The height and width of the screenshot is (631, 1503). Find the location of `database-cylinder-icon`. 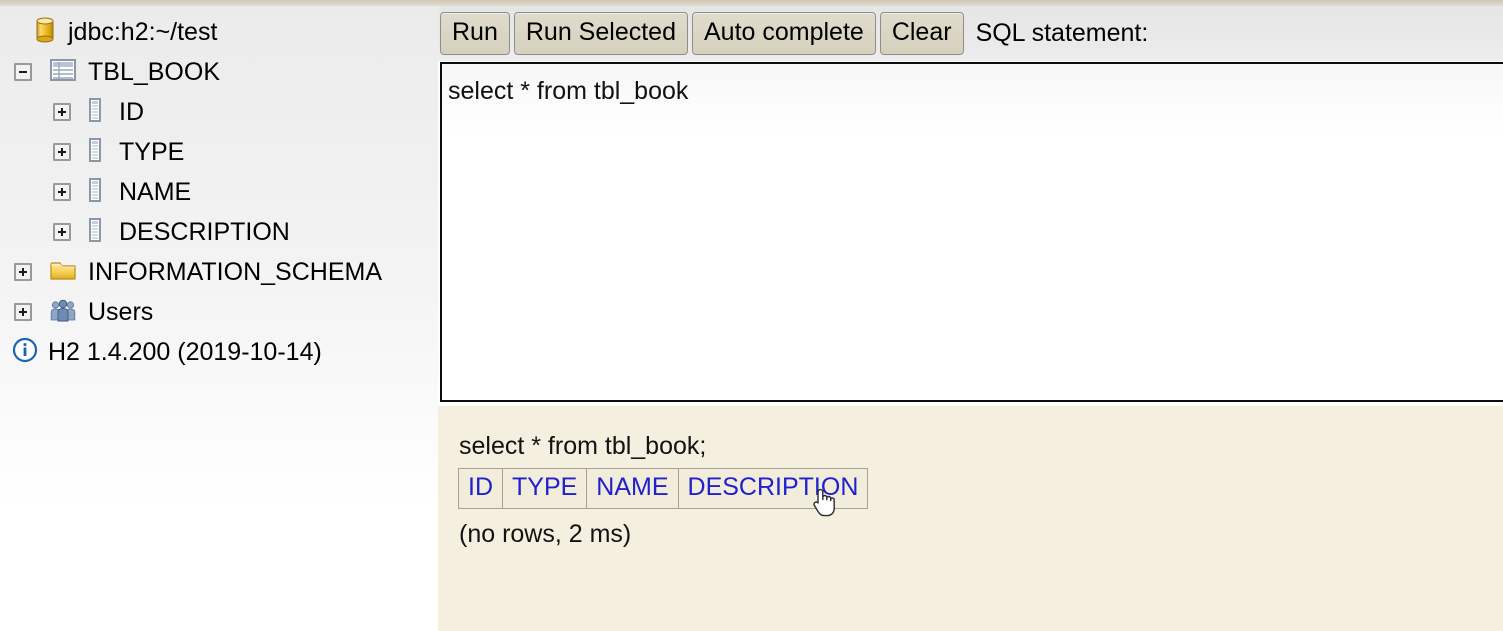

database-cylinder-icon is located at coordinates (45, 32).